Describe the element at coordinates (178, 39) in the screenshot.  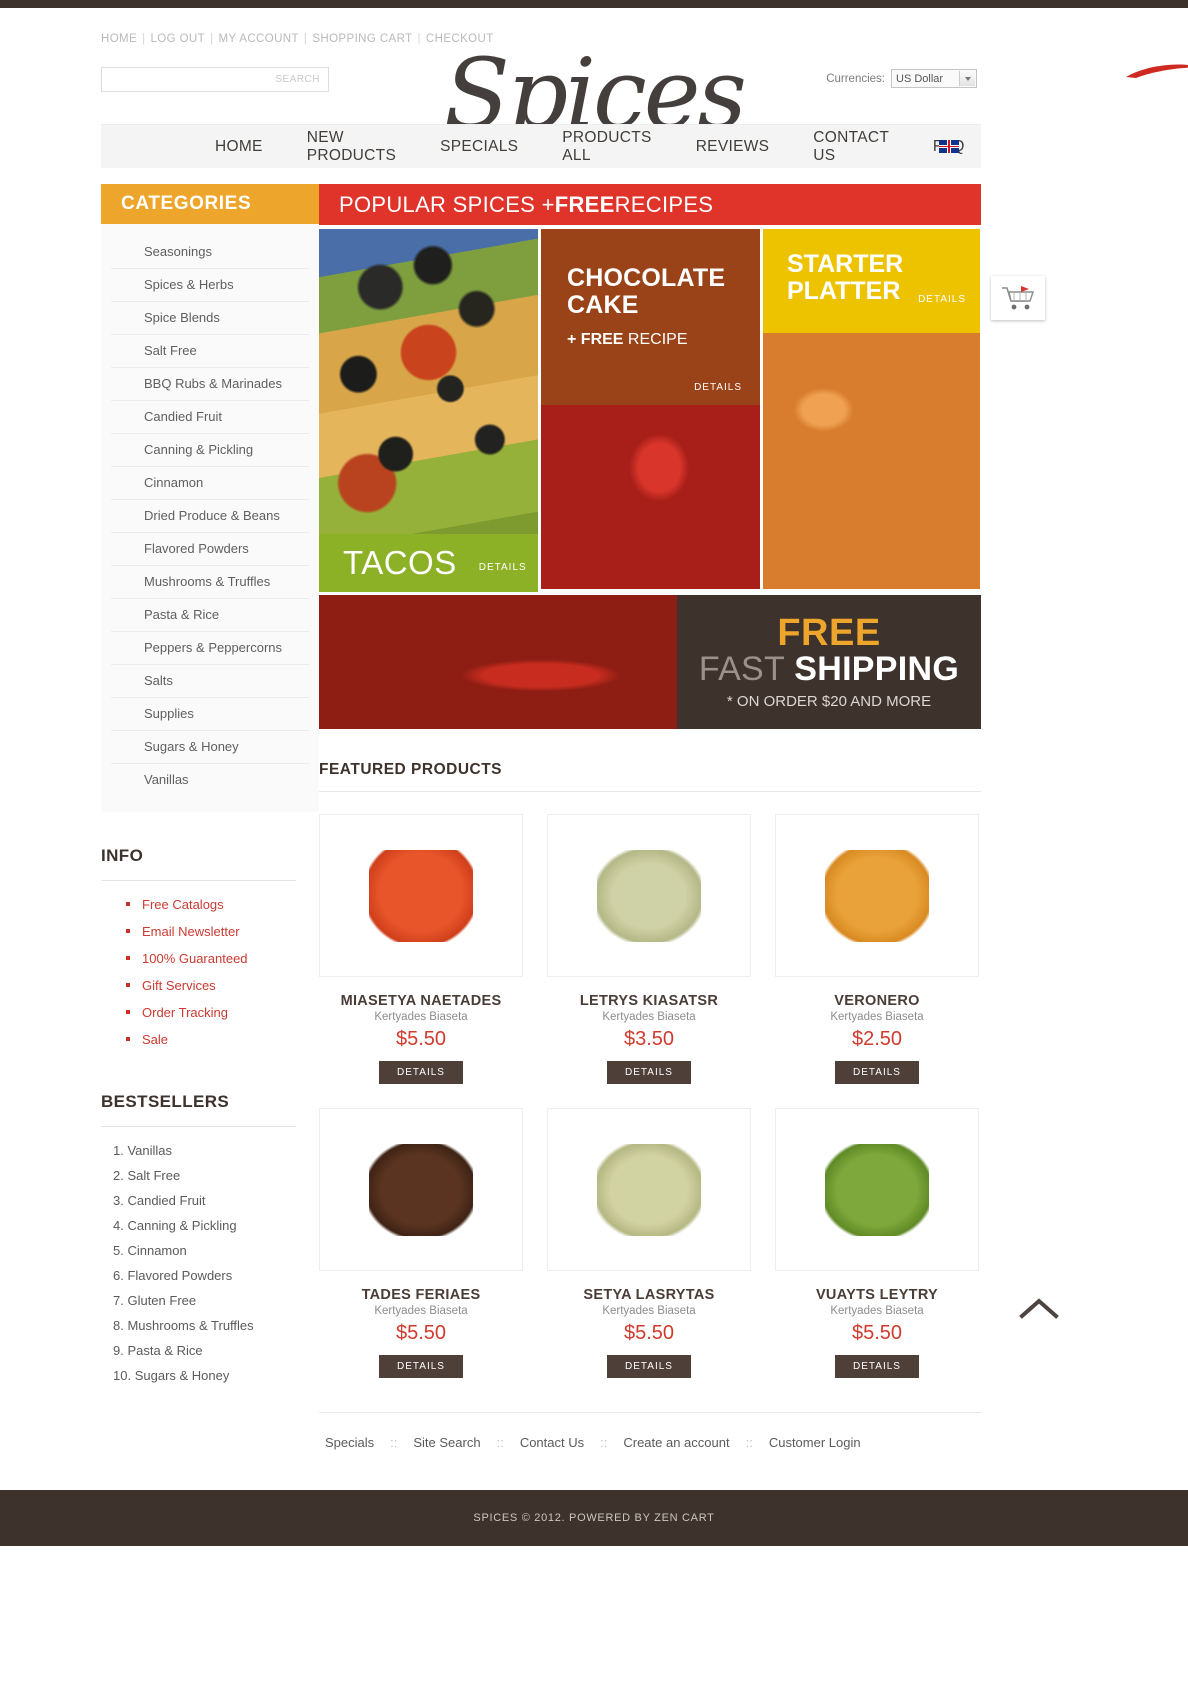
I see `utility-link-logout: LOG OUT` at that location.